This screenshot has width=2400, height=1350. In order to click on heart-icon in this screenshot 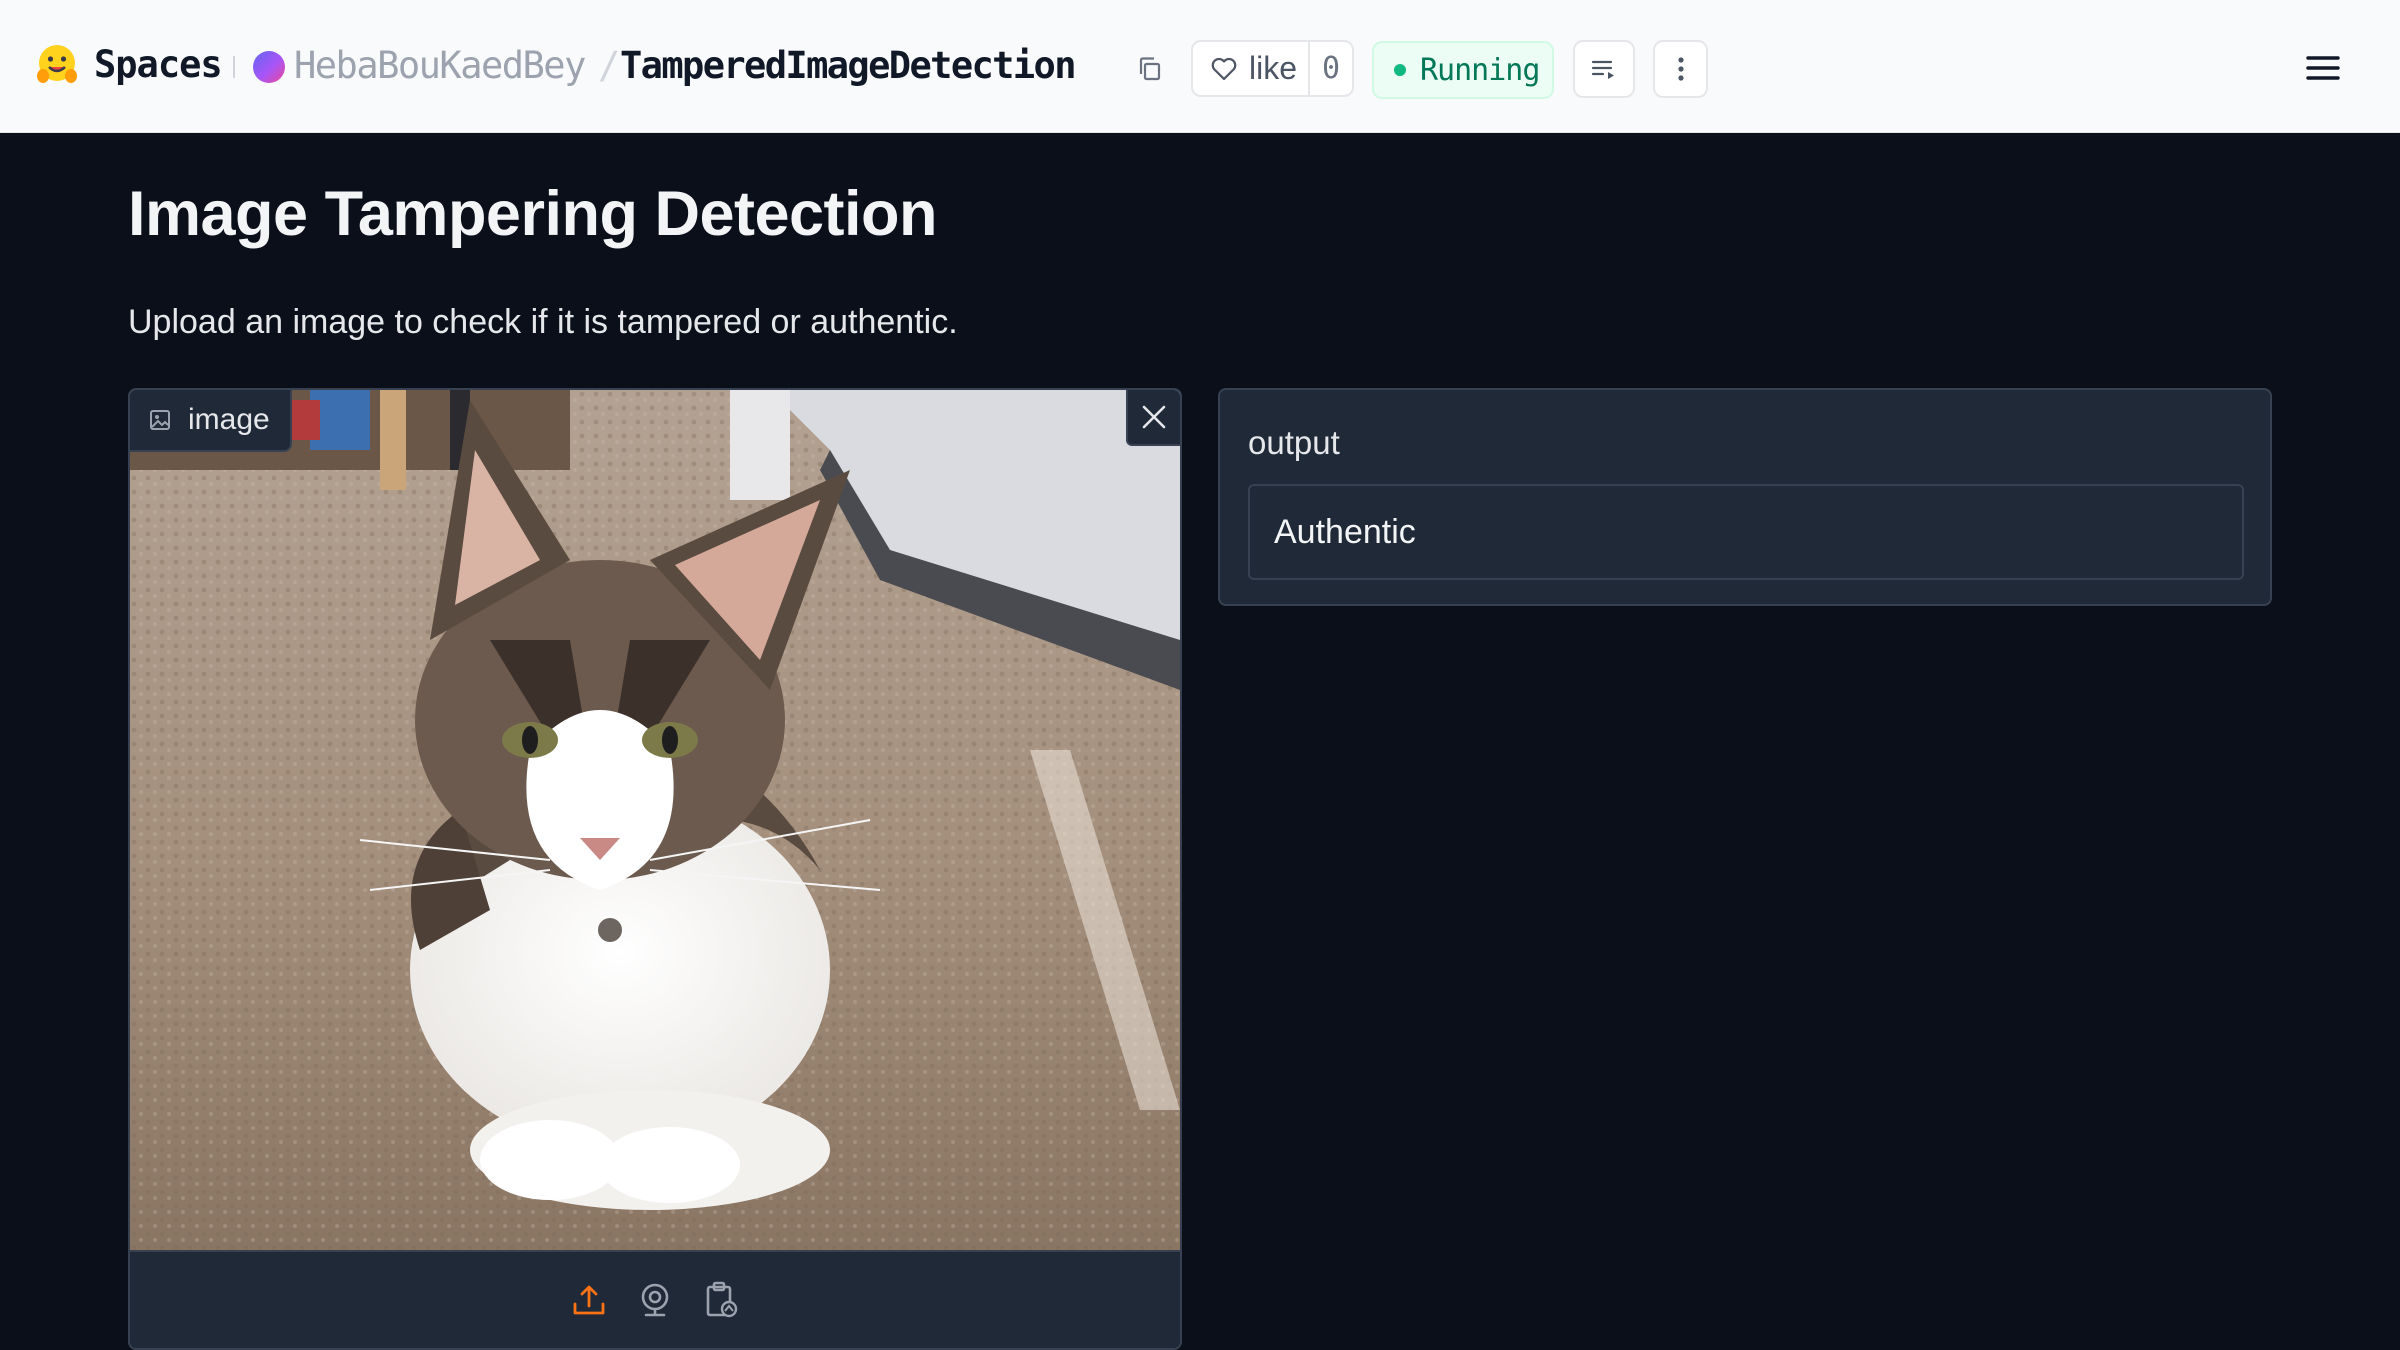, I will do `click(1224, 68)`.